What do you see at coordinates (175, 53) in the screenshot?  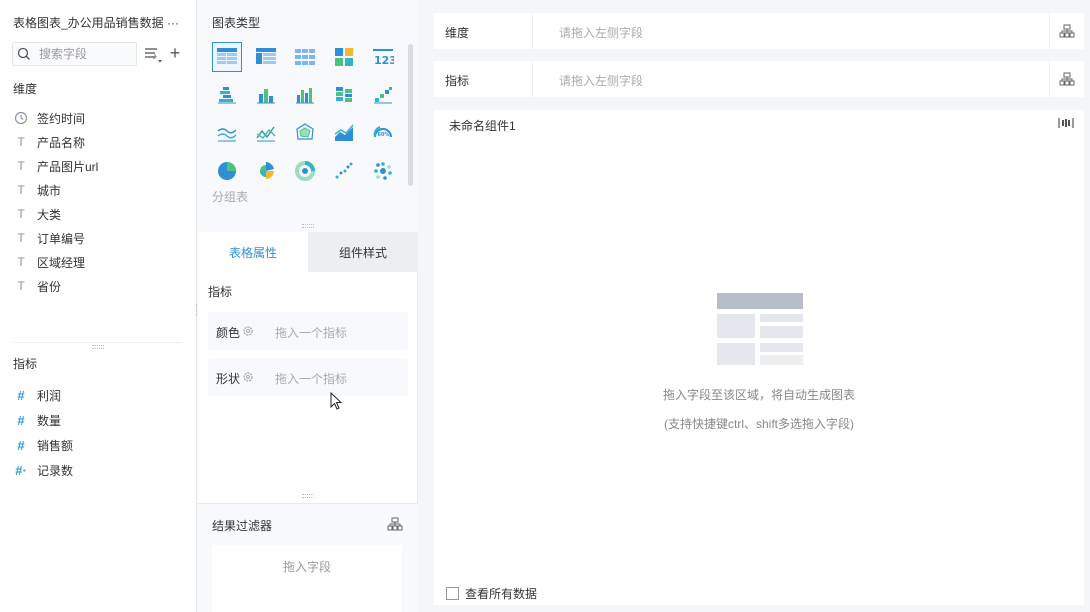 I see `add-field-icon: +` at bounding box center [175, 53].